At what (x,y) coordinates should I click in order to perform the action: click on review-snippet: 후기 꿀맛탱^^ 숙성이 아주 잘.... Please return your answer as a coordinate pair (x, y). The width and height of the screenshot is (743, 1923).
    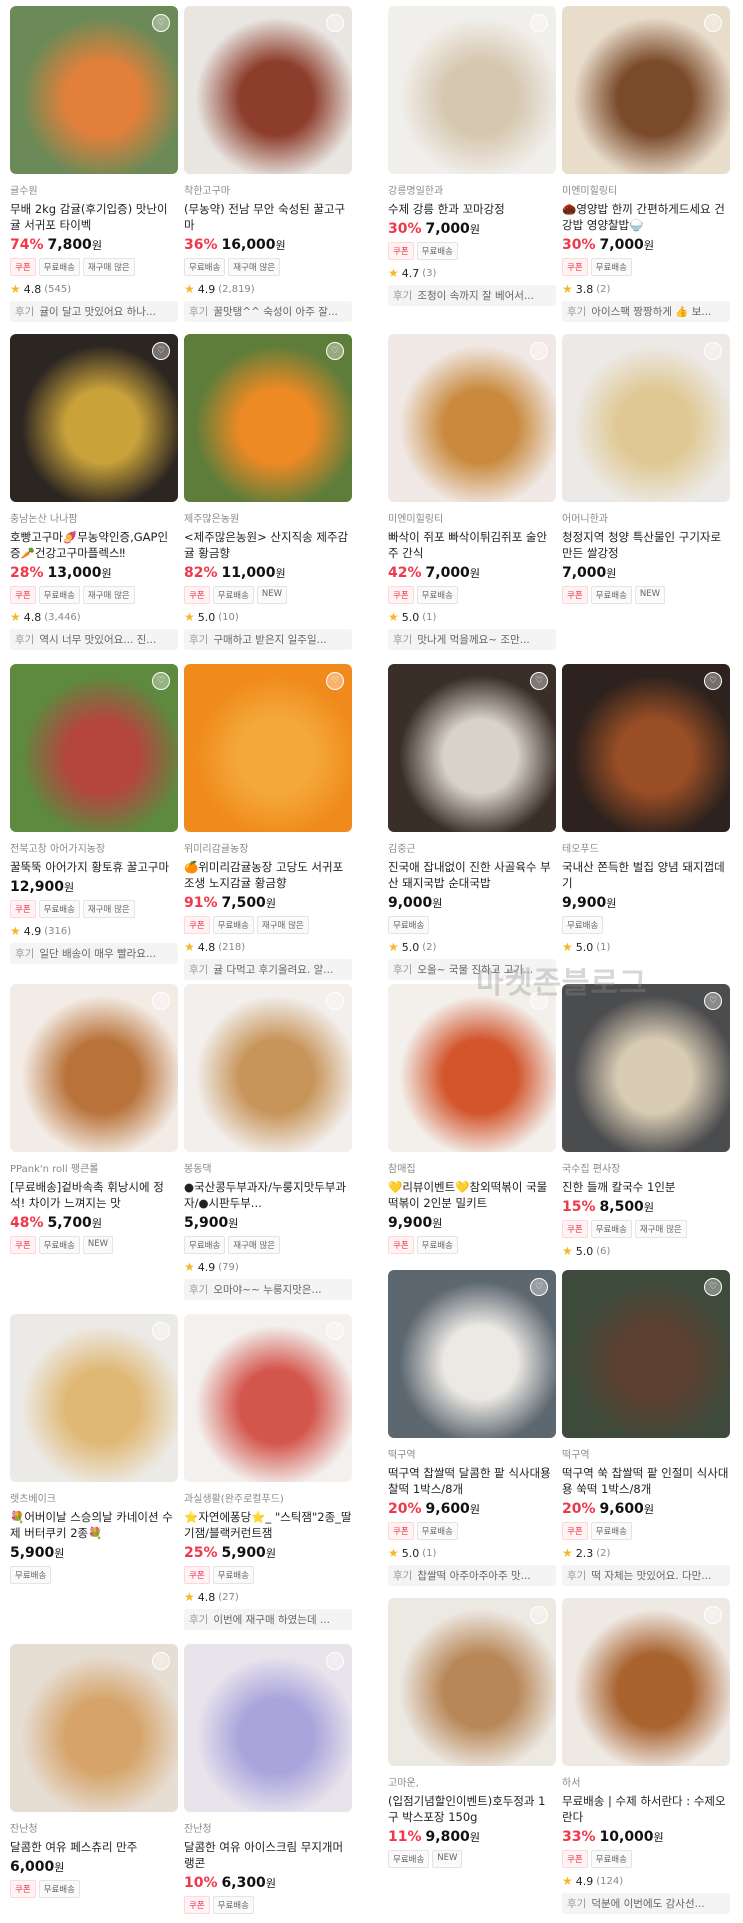
    Looking at the image, I should click on (268, 311).